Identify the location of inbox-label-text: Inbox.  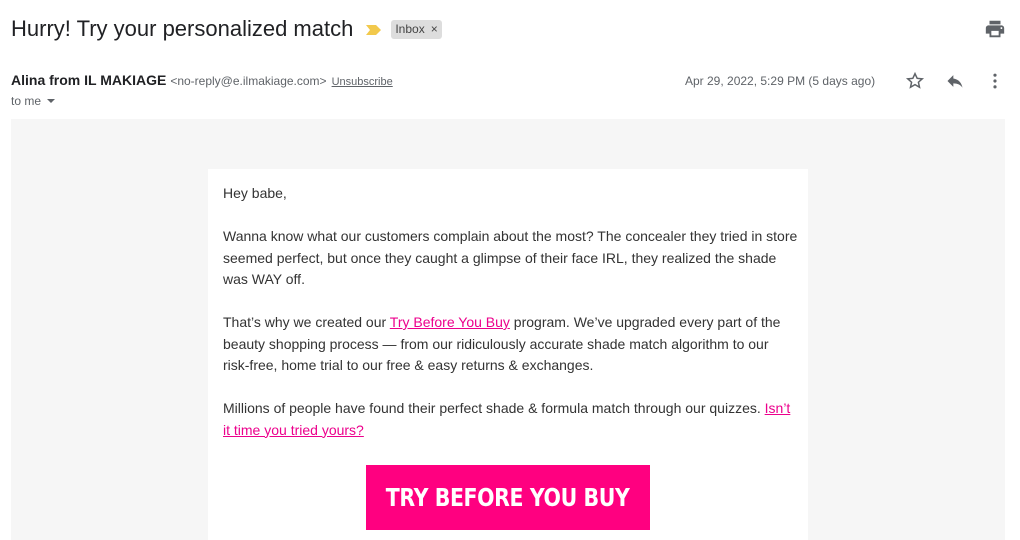
(410, 29).